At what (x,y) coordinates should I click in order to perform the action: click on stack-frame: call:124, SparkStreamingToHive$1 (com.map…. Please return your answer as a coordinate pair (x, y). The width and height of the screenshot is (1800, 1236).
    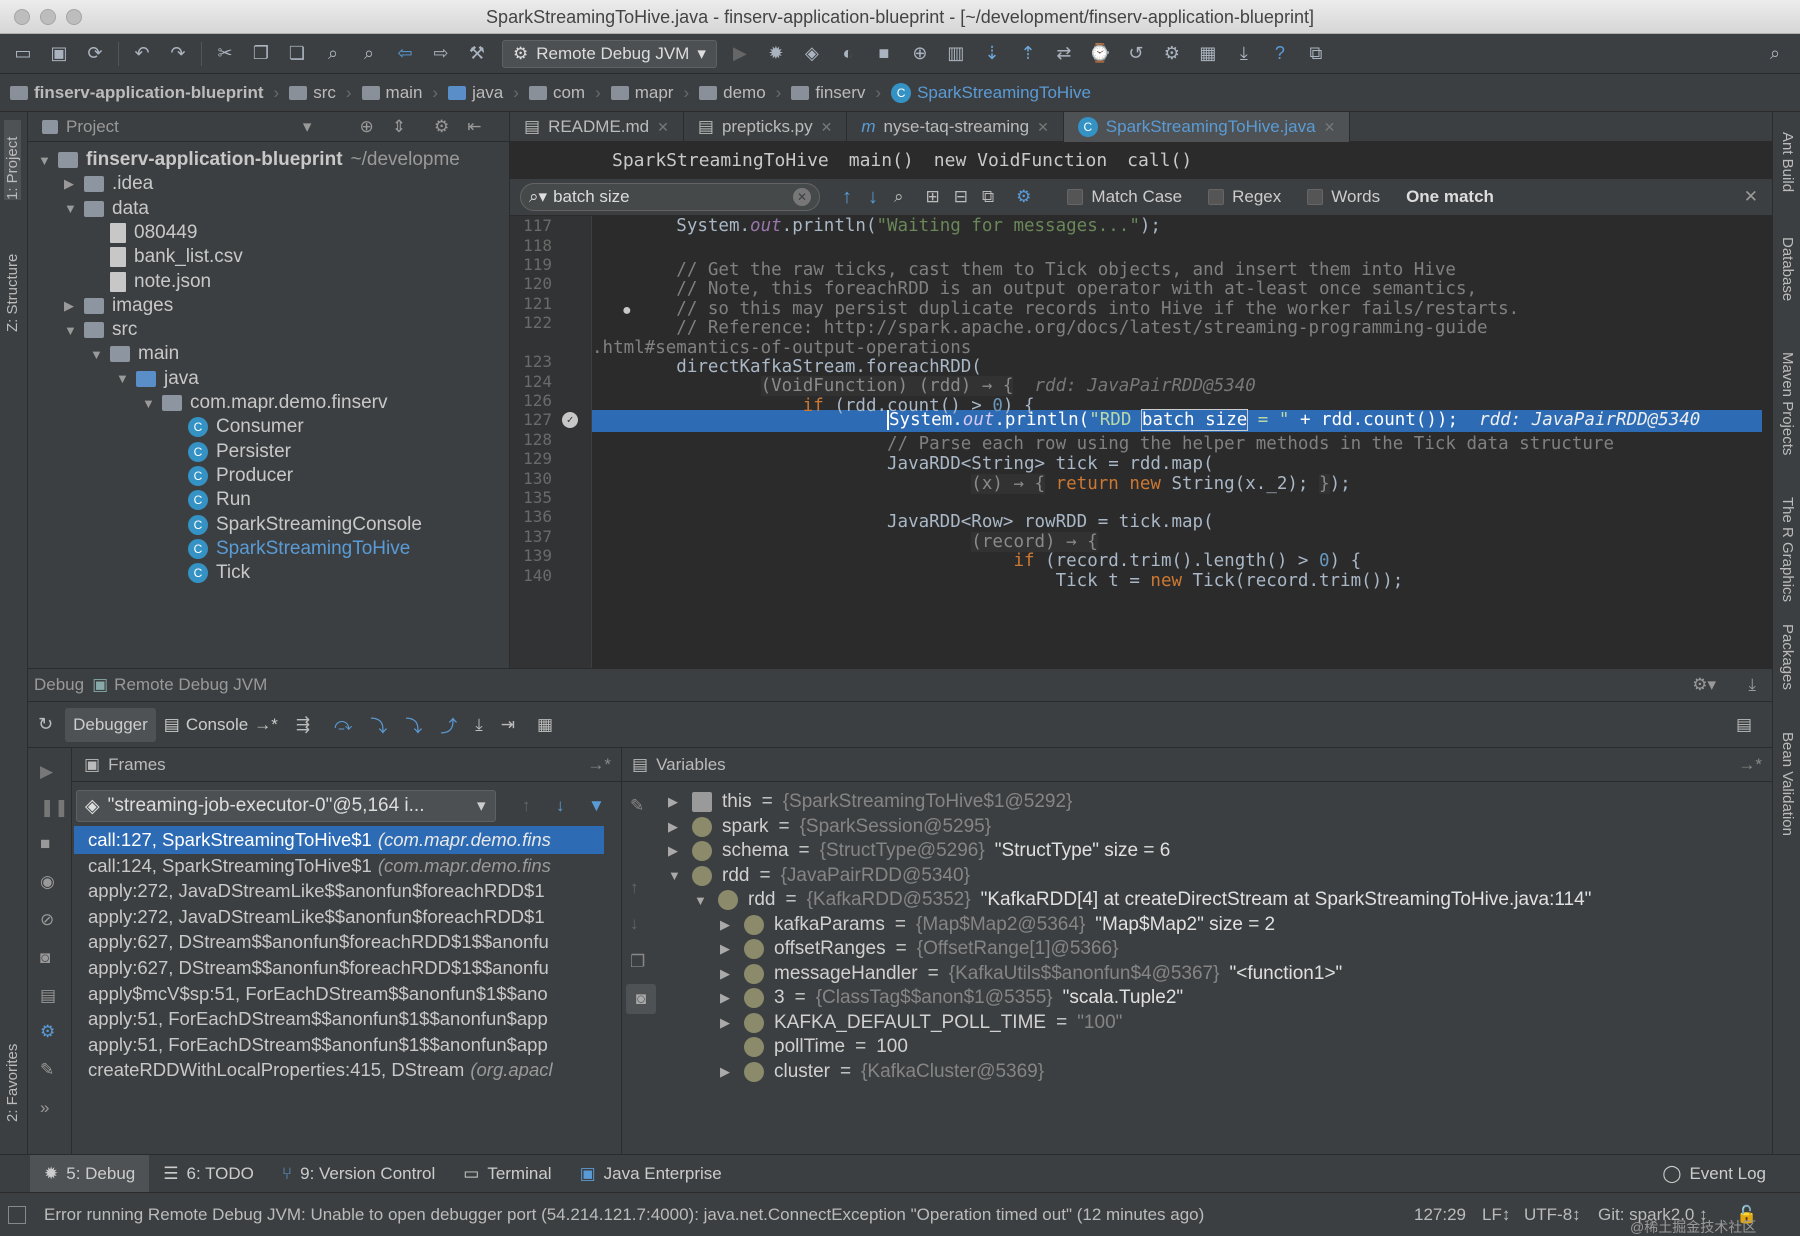
    Looking at the image, I should click on (339, 866).